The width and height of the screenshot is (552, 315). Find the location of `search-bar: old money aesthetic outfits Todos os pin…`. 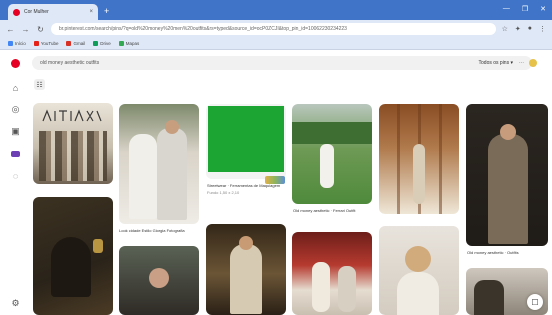

search-bar: old money aesthetic outfits Todos os pin… is located at coordinates (282, 63).